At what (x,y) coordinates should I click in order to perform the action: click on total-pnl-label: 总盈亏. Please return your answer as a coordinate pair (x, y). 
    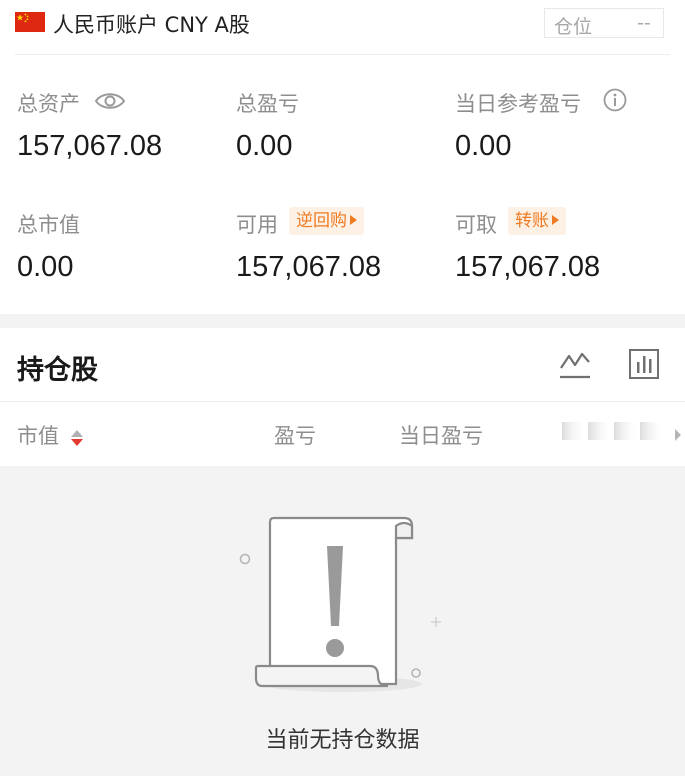
    Looking at the image, I should click on (267, 104).